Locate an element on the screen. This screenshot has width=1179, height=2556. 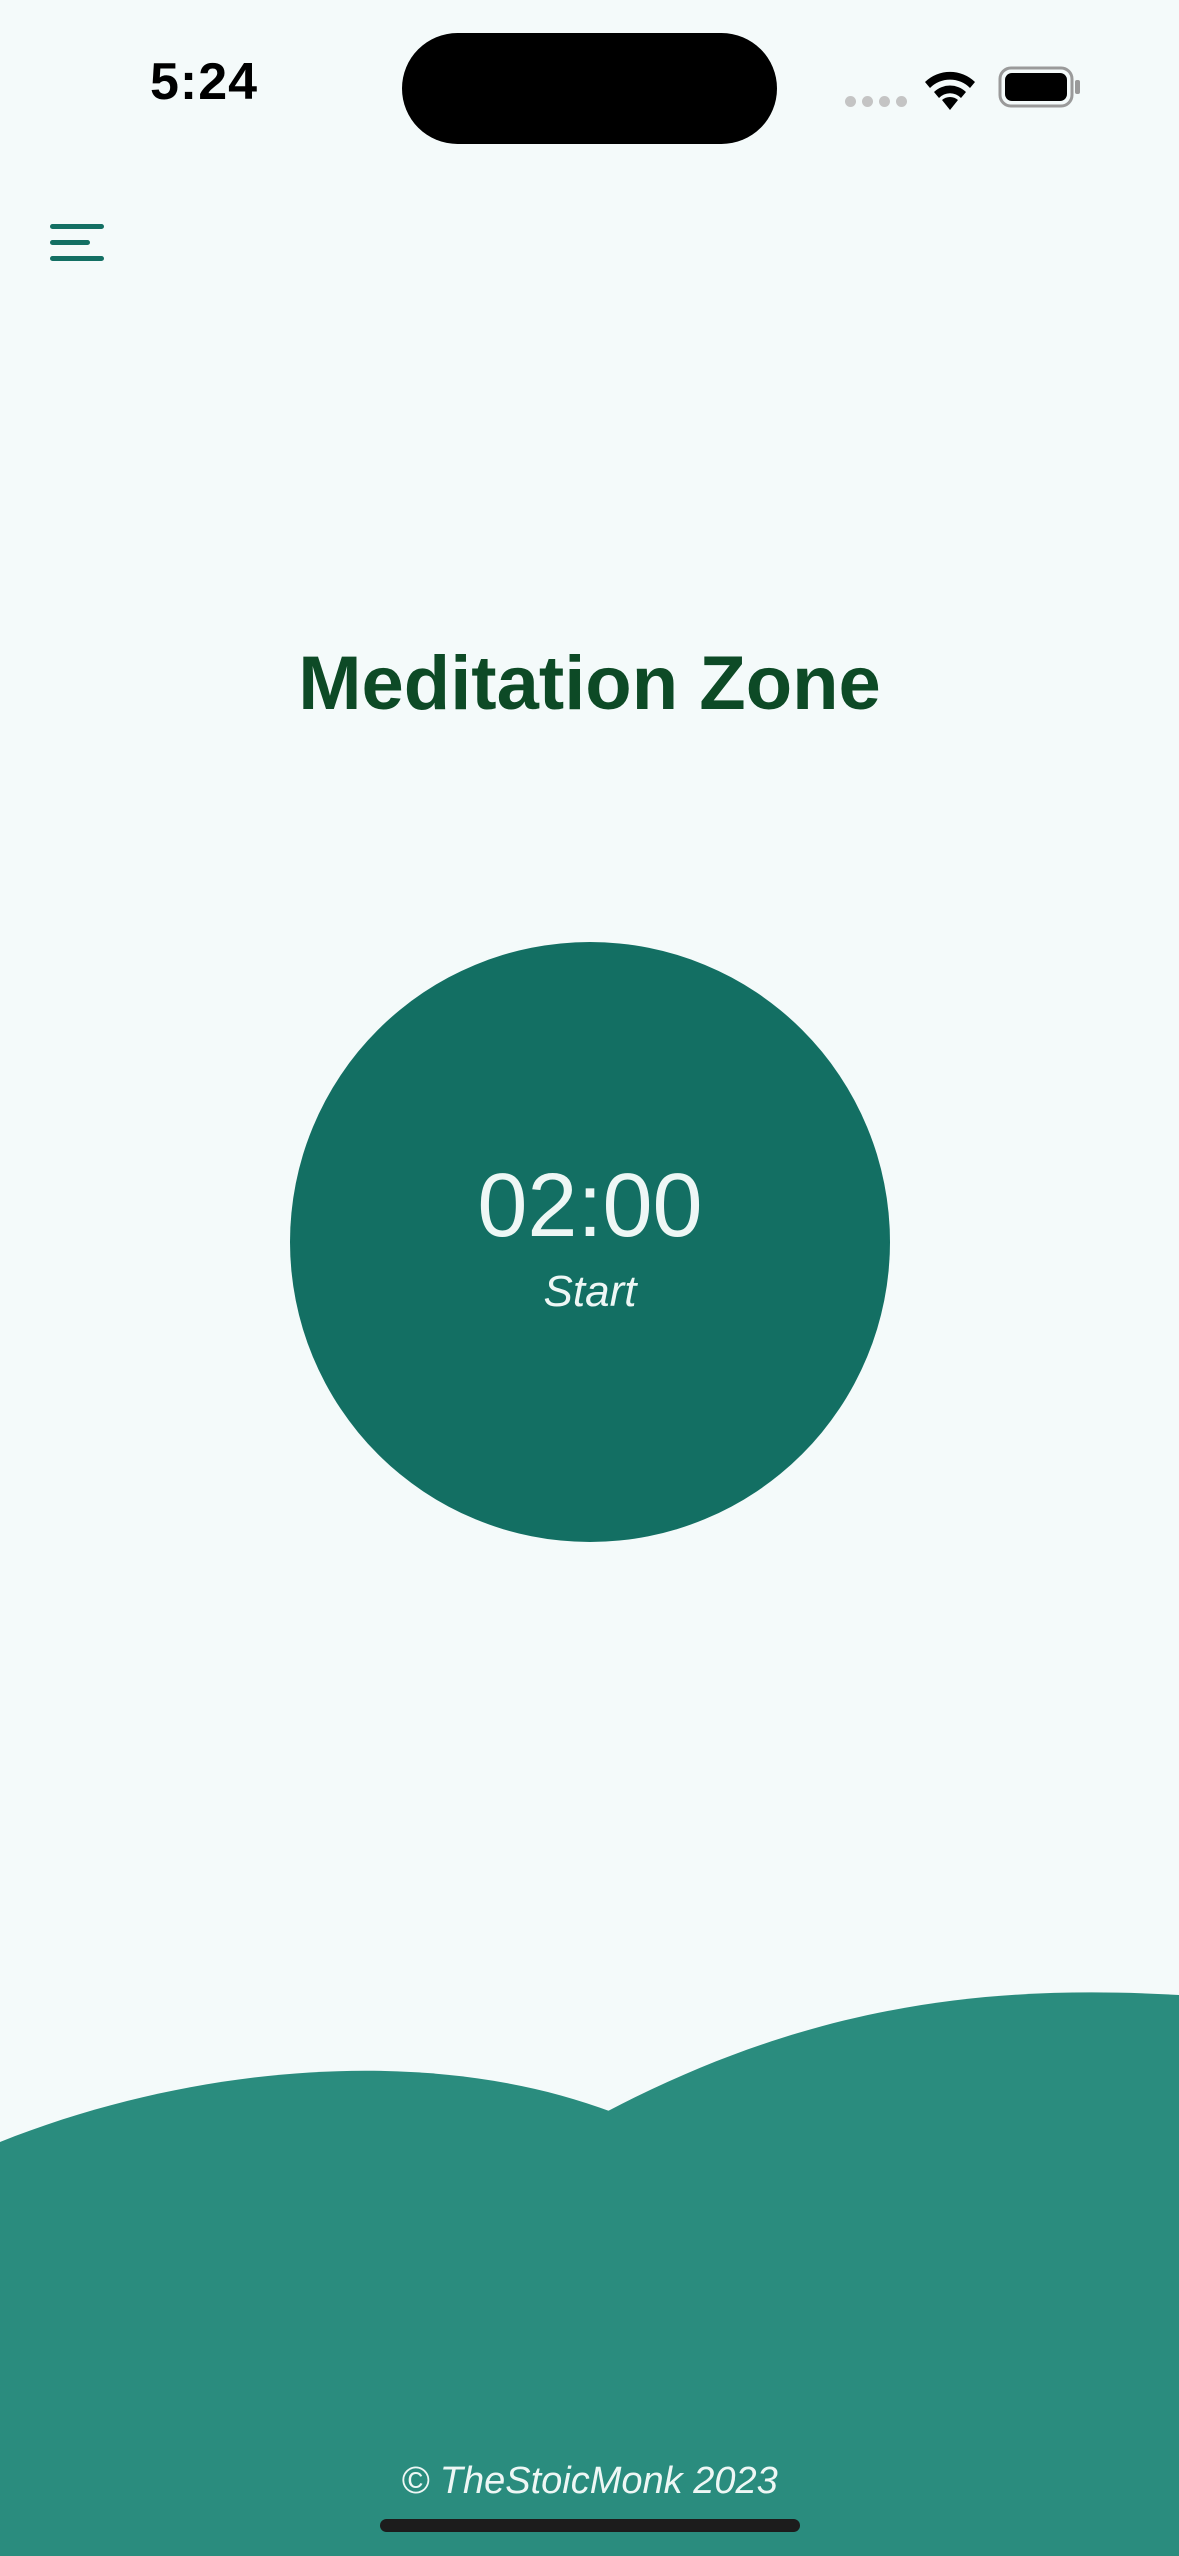
status-time: 5:24 is located at coordinates (204, 82).